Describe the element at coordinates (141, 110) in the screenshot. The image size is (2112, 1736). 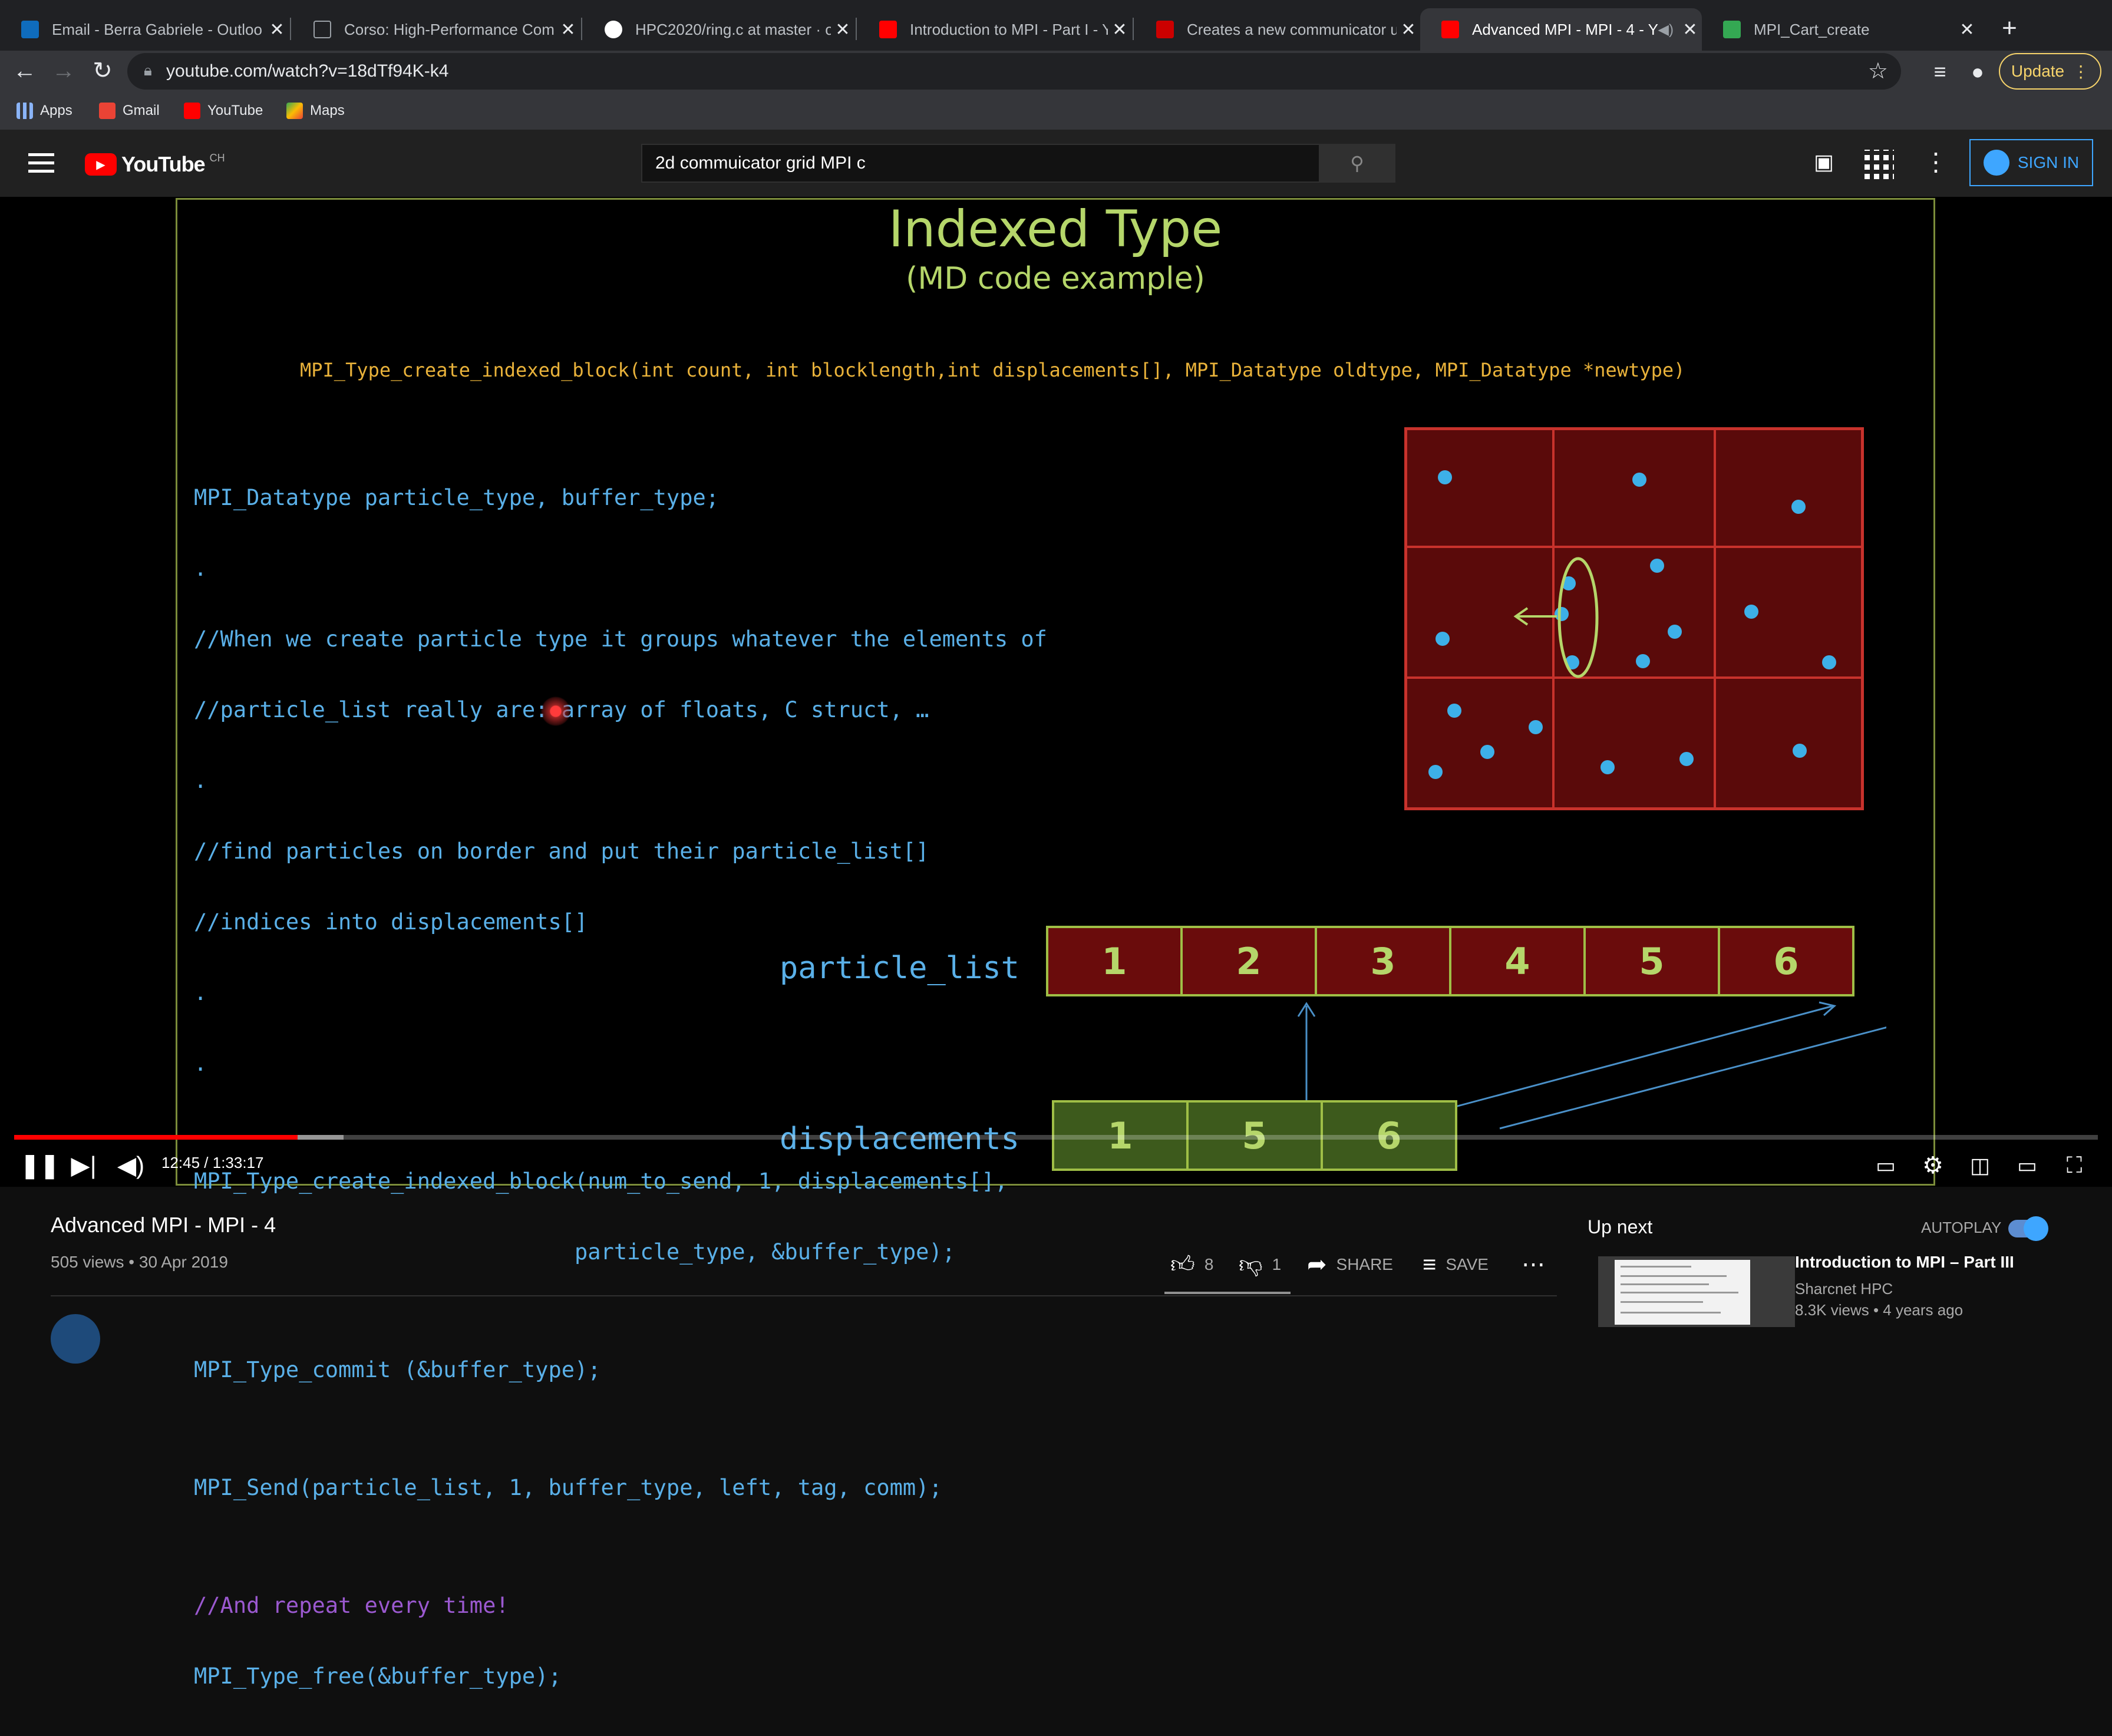
I see `bookmark-label: Gmail` at that location.